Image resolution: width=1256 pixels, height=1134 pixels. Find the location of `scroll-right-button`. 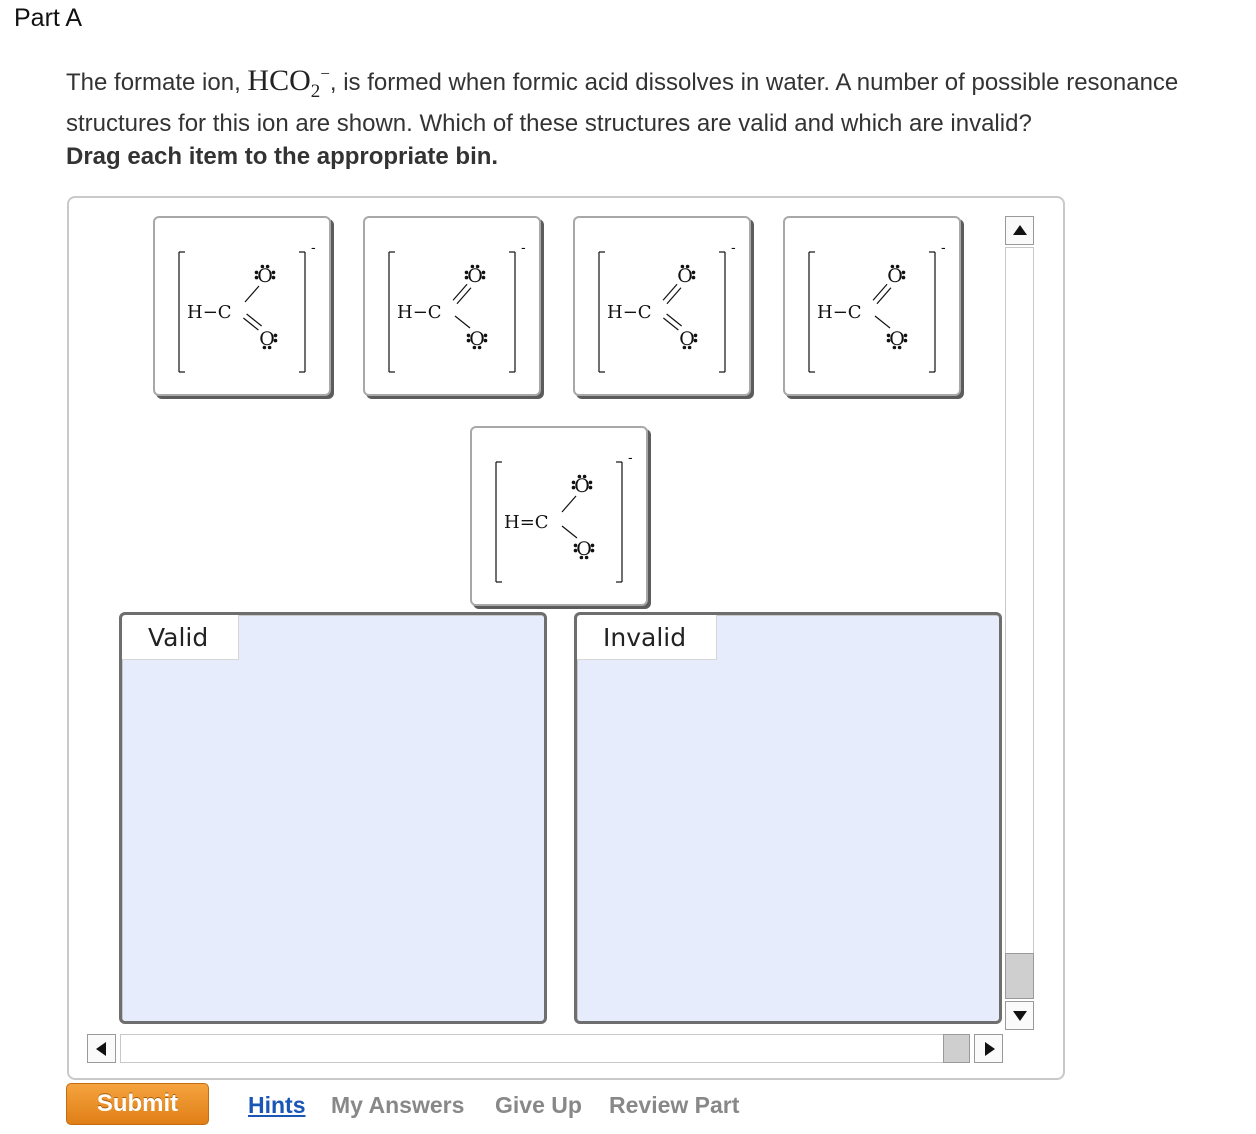

scroll-right-button is located at coordinates (988, 1048).